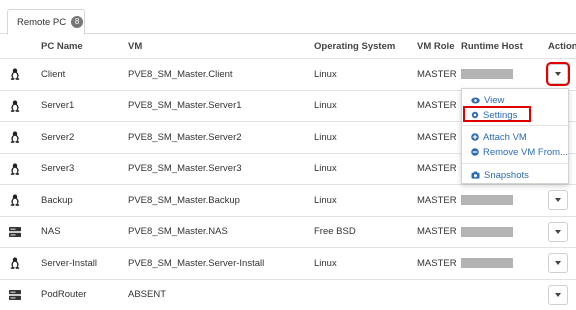 This screenshot has height=310, width=576. I want to click on menu-item-label: Settings, so click(500, 115).